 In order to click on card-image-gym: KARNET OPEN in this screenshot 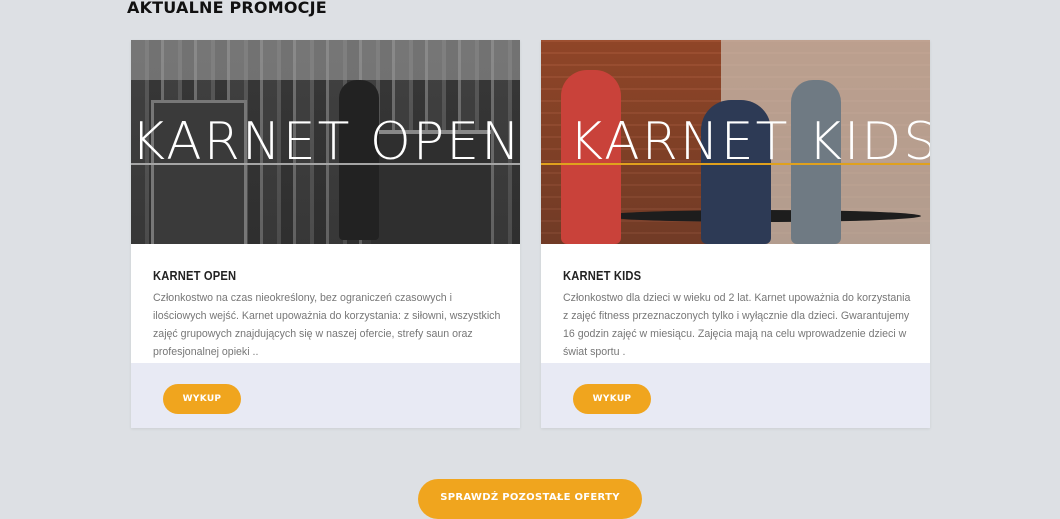, I will do `click(325, 142)`.